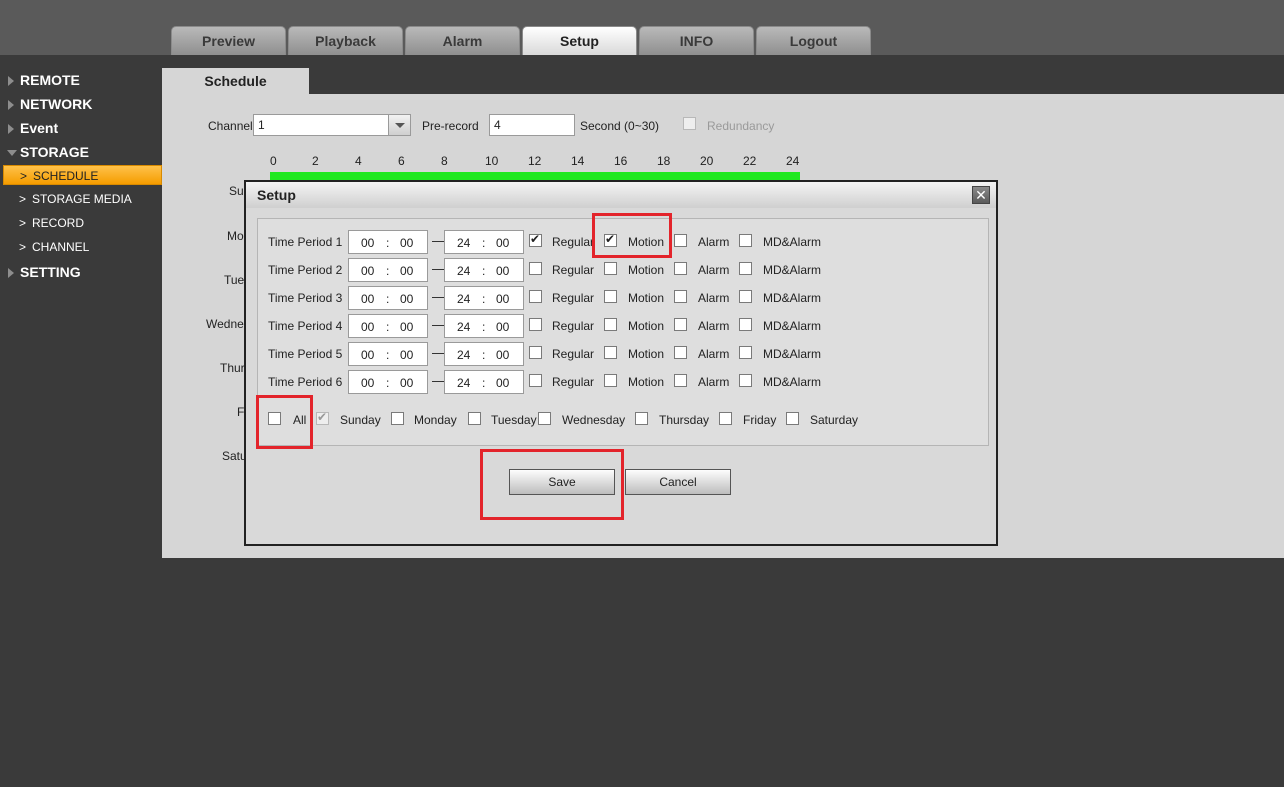 The width and height of the screenshot is (1284, 787). I want to click on end-minute: 00, so click(503, 327).